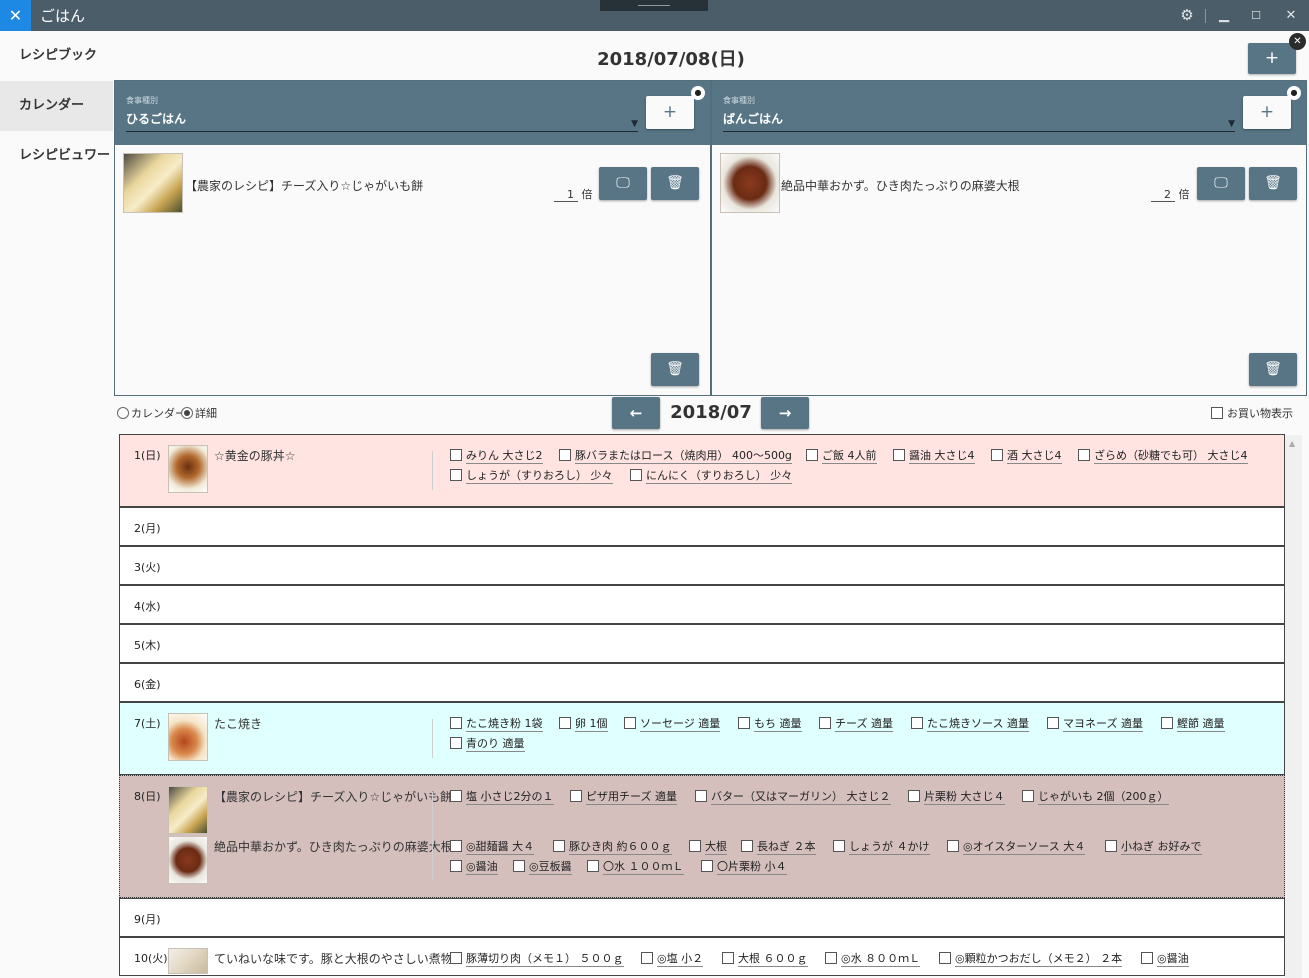  I want to click on day-recipe-name: 【農家のレシピ】チーズ入り☆じゃがいも餅, so click(333, 796).